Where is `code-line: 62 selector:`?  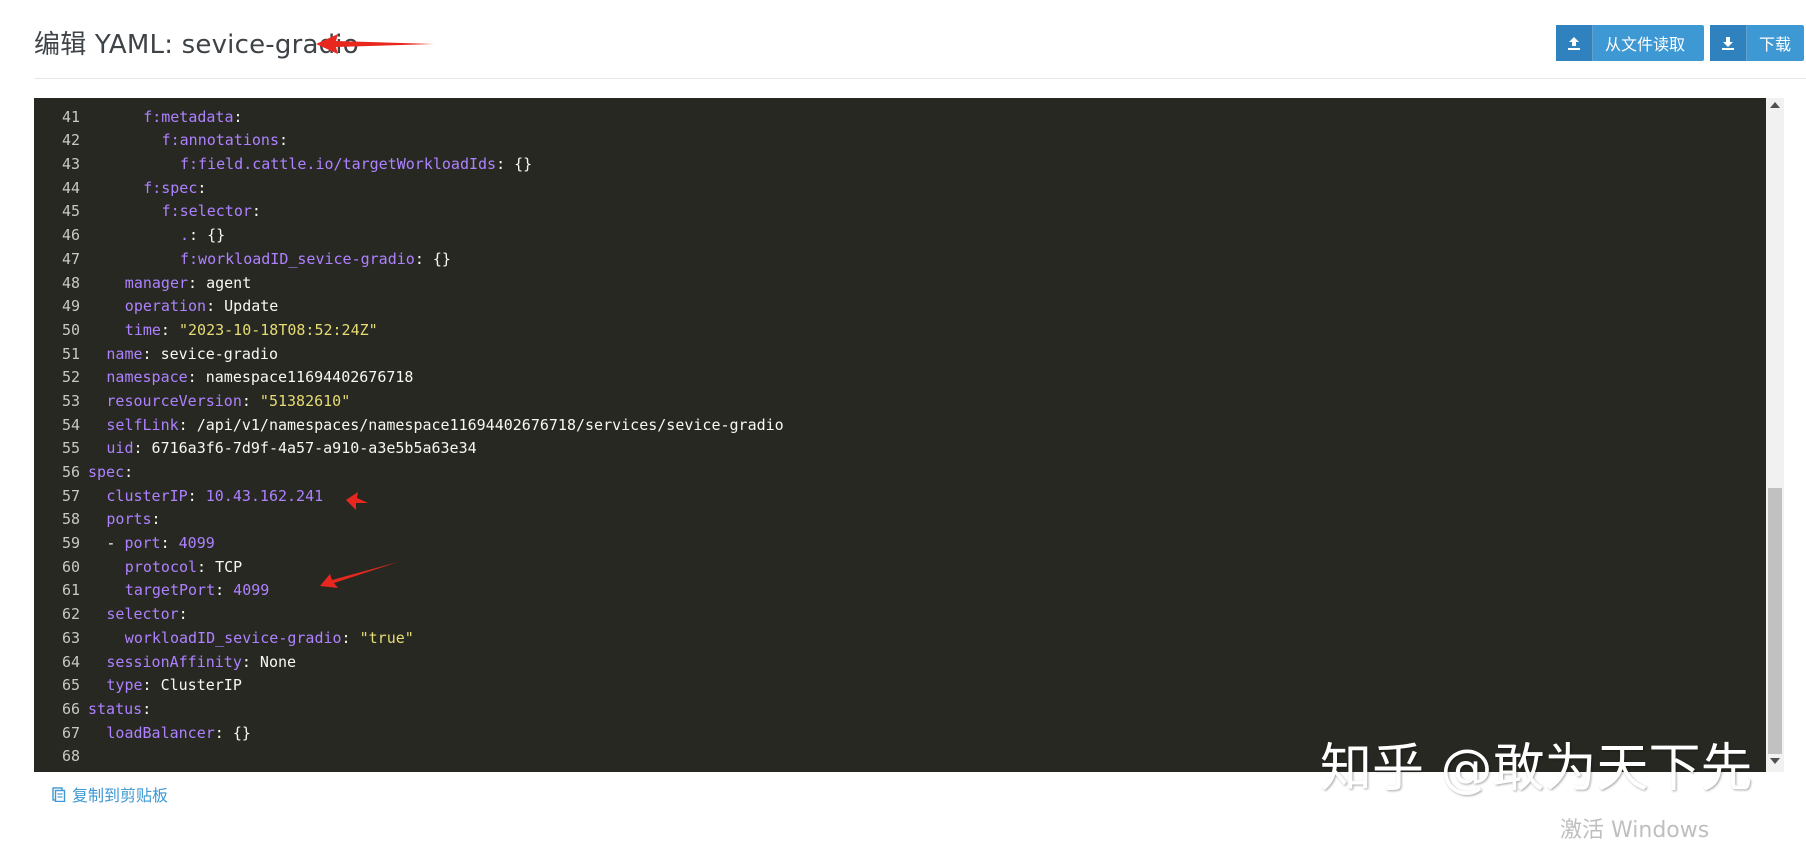 code-line: 62 selector: is located at coordinates (900, 615).